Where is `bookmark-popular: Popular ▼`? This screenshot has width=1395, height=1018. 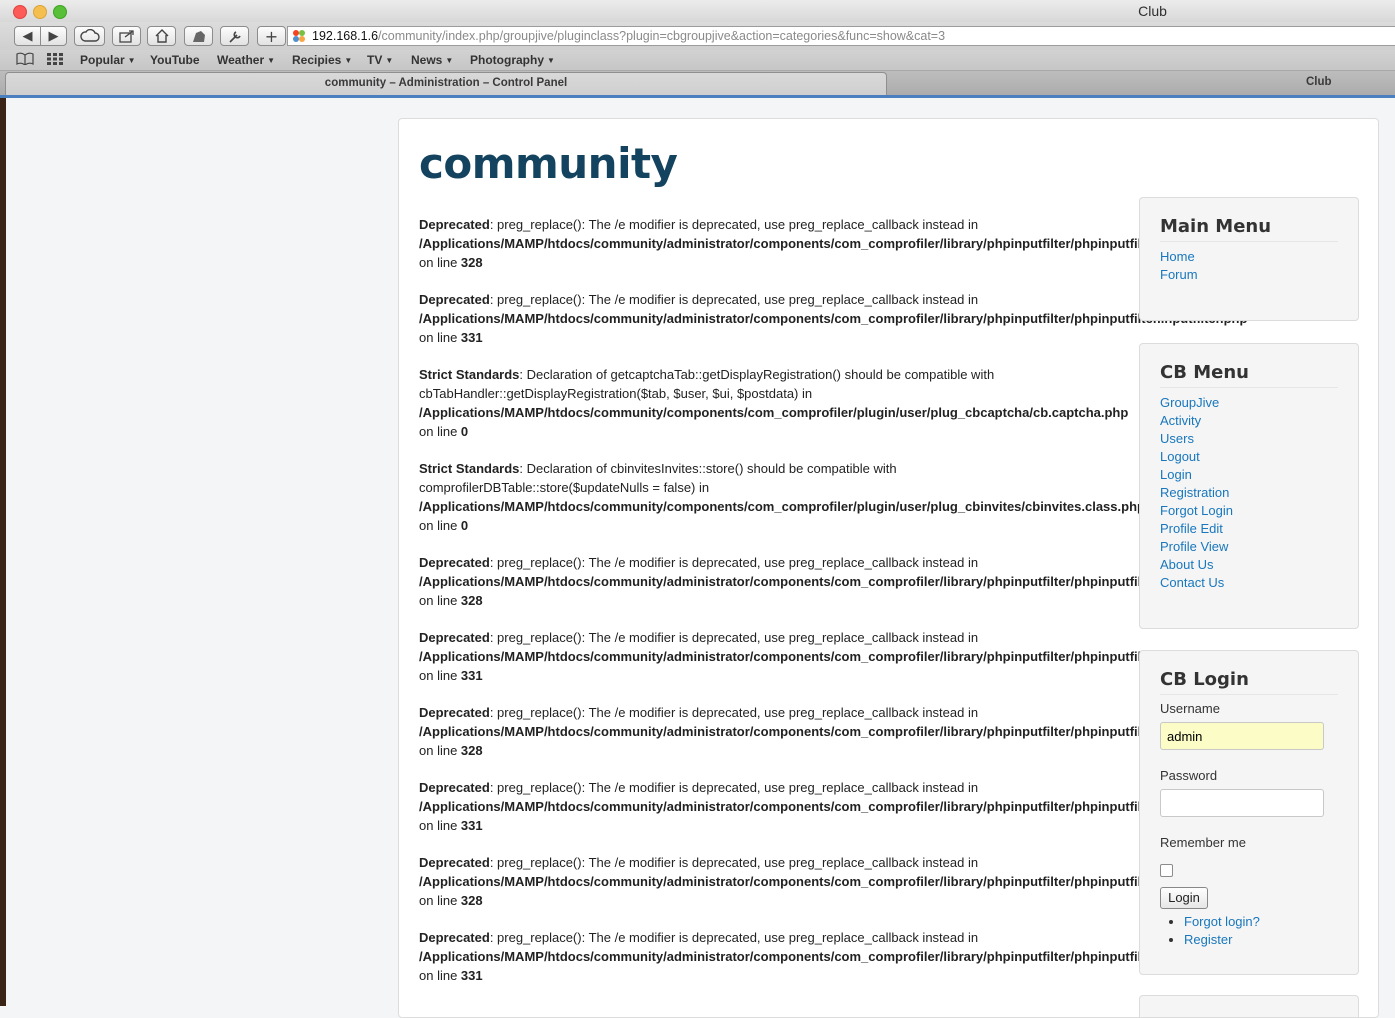 bookmark-popular: Popular ▼ is located at coordinates (108, 60).